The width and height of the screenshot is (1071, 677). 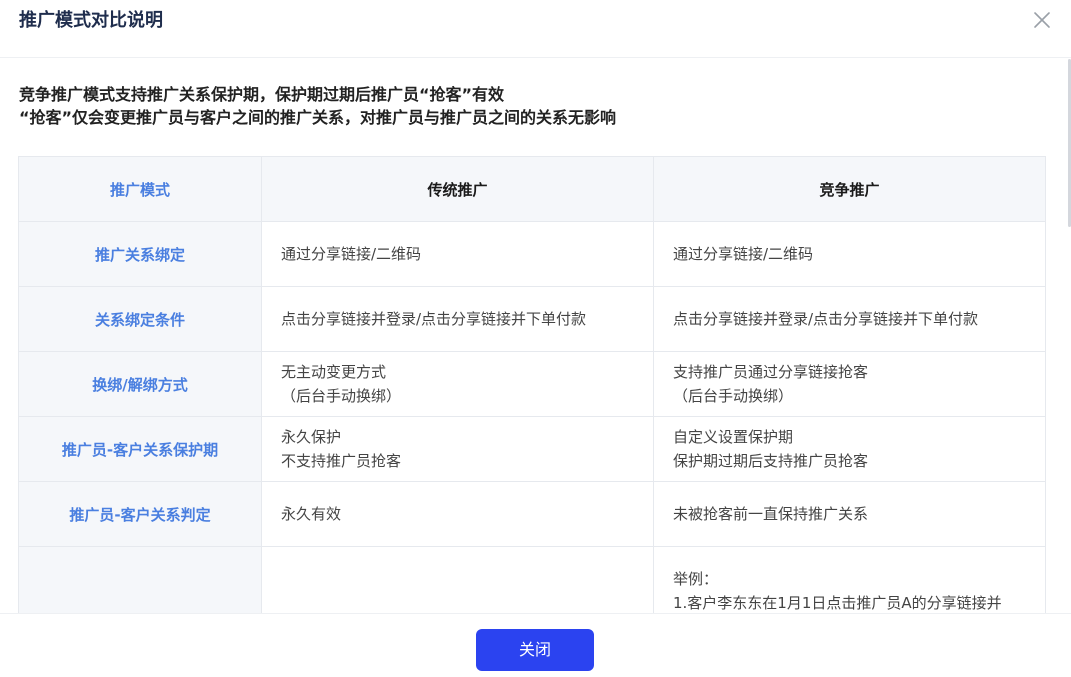 I want to click on row-label: 换绑/解绑方式, so click(x=140, y=384).